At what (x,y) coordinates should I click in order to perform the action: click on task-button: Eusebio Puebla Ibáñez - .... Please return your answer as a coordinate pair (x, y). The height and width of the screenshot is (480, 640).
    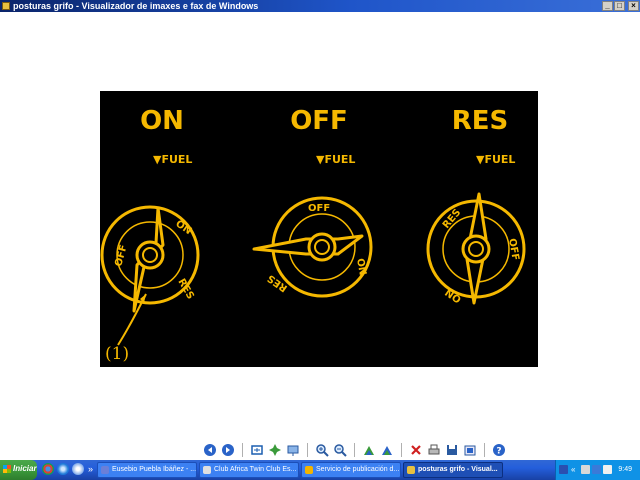
    Looking at the image, I should click on (147, 470).